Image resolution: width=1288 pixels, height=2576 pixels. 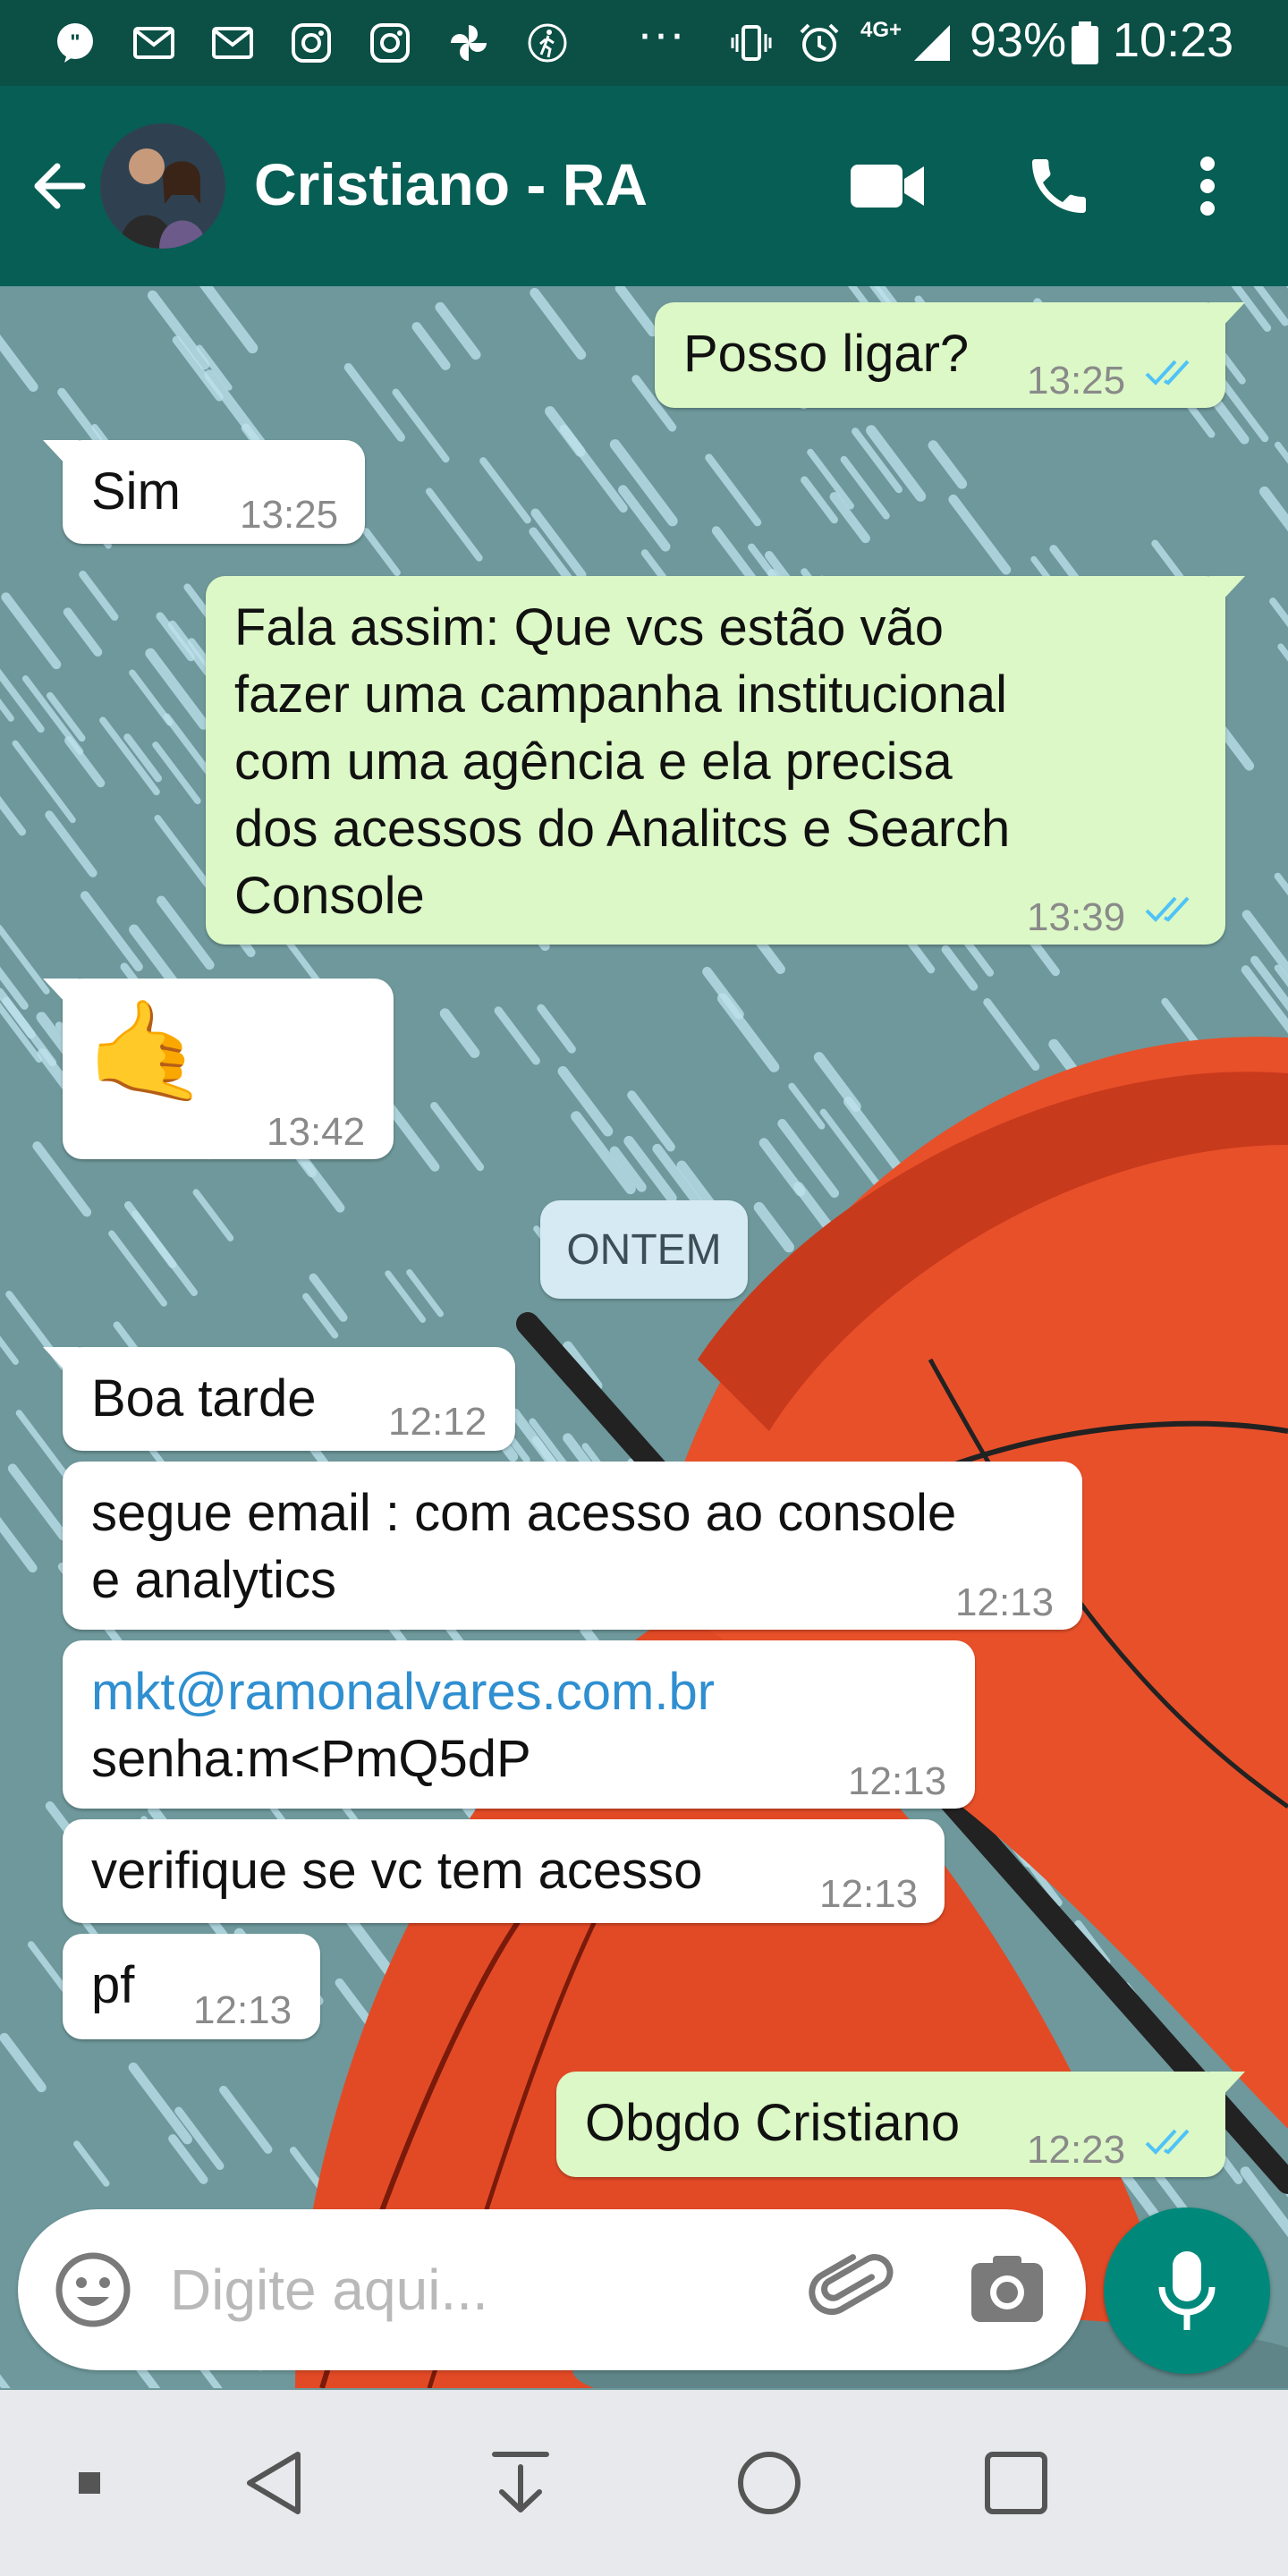 I want to click on camera-icon, so click(x=1007, y=2290).